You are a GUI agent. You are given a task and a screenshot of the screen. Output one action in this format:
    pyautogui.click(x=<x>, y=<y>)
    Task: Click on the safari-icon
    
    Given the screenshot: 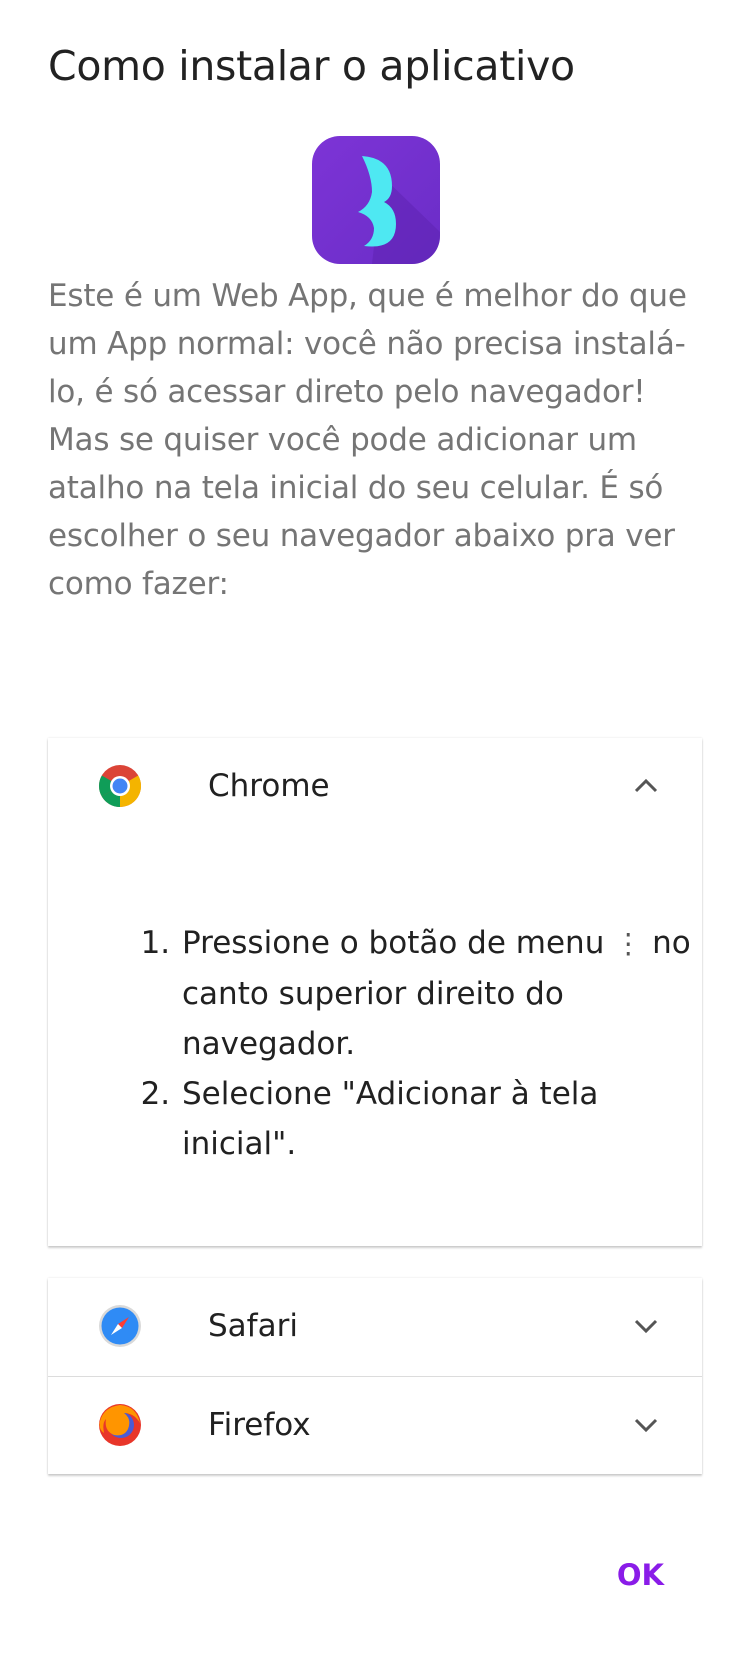 What is the action you would take?
    pyautogui.click(x=120, y=1326)
    